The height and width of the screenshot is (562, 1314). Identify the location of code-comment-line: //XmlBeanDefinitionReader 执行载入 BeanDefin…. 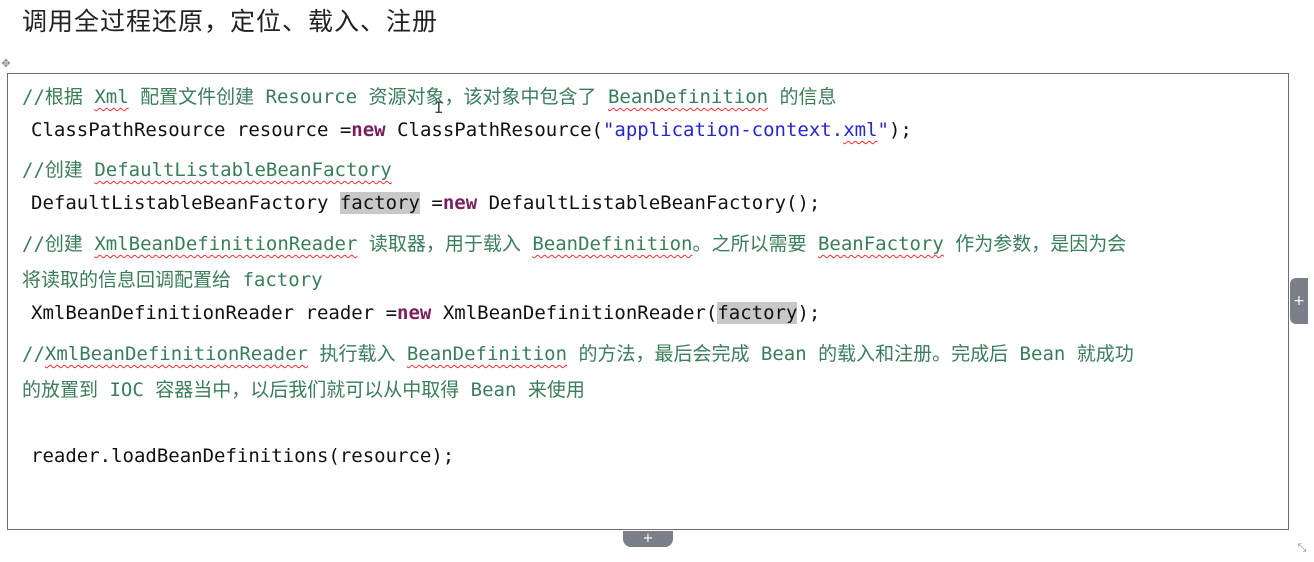
(578, 354).